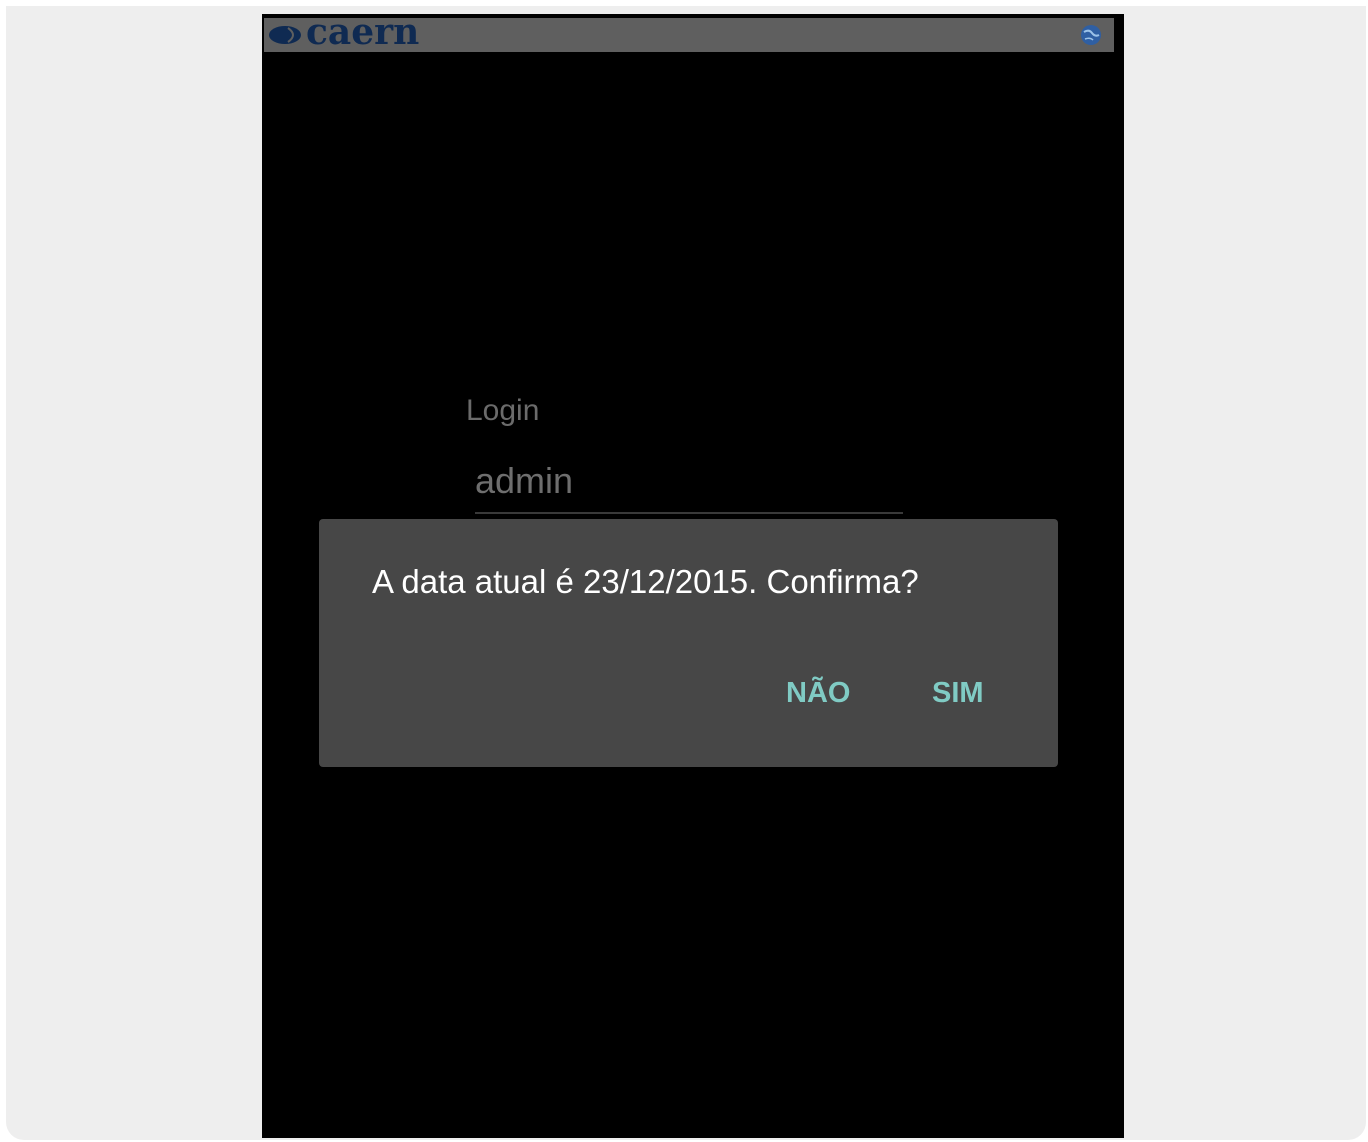 This screenshot has height=1142, width=1368. What do you see at coordinates (503, 410) in the screenshot?
I see `login-label: Login` at bounding box center [503, 410].